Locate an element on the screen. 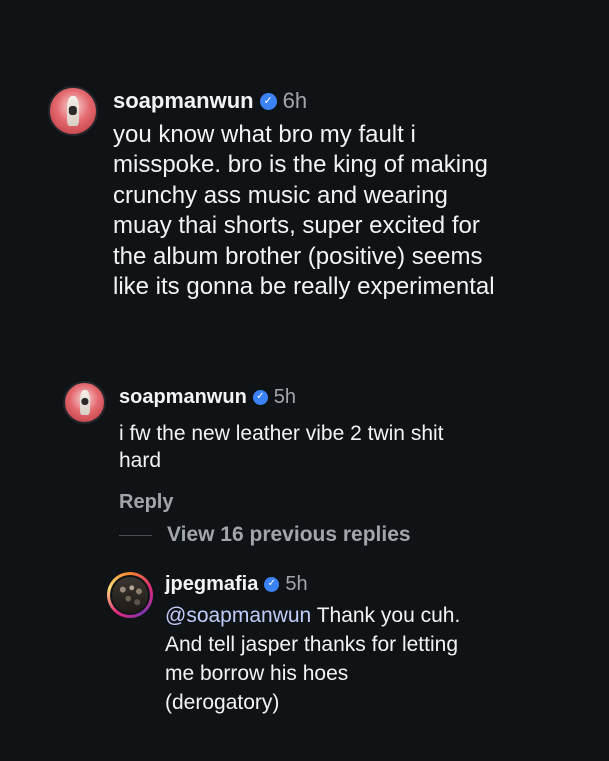 This screenshot has width=609, height=761. username: jpegmafia is located at coordinates (211, 584).